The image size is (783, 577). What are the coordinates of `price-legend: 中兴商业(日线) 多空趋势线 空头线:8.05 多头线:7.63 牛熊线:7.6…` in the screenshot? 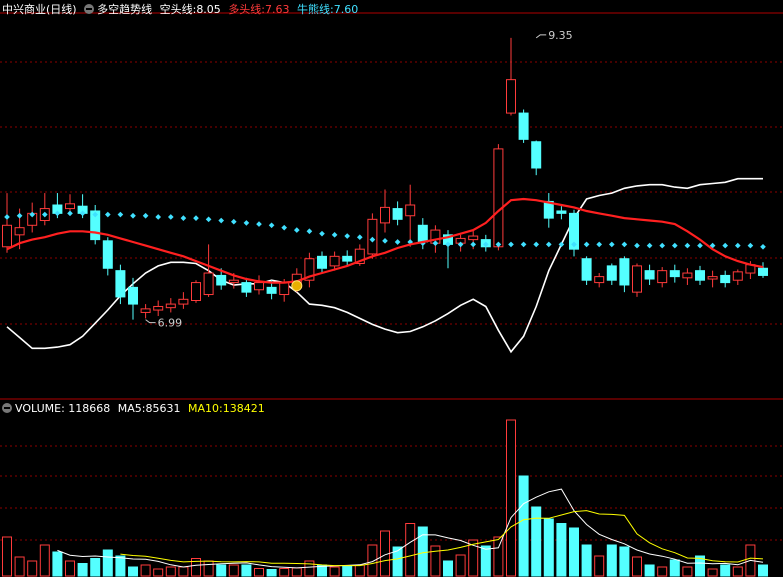 It's located at (182, 10).